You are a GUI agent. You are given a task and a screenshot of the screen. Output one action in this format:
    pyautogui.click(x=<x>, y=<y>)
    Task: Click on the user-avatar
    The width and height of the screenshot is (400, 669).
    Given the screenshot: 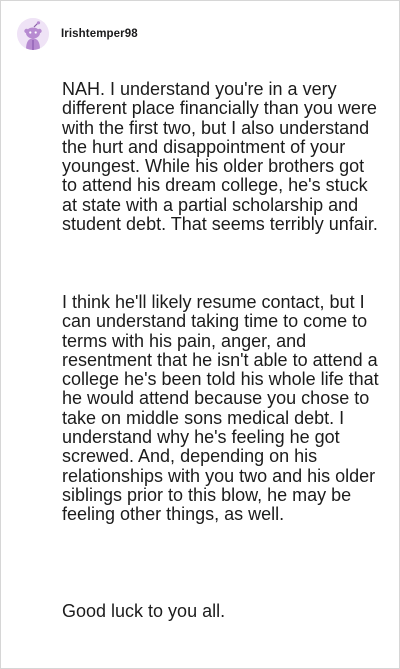 What is the action you would take?
    pyautogui.click(x=33, y=34)
    